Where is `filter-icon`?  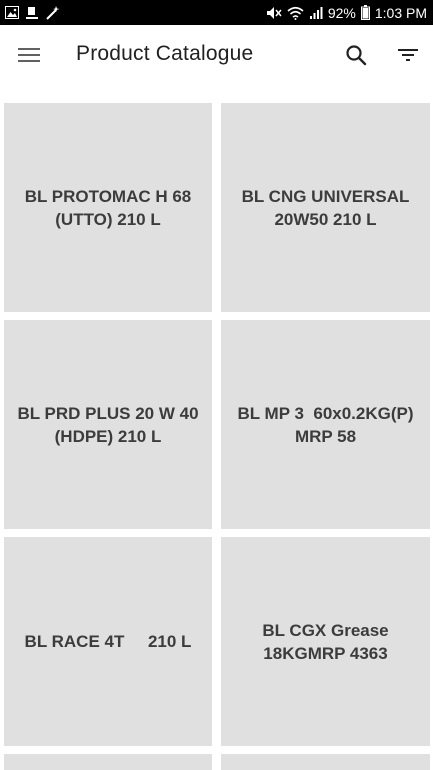 filter-icon is located at coordinates (408, 55).